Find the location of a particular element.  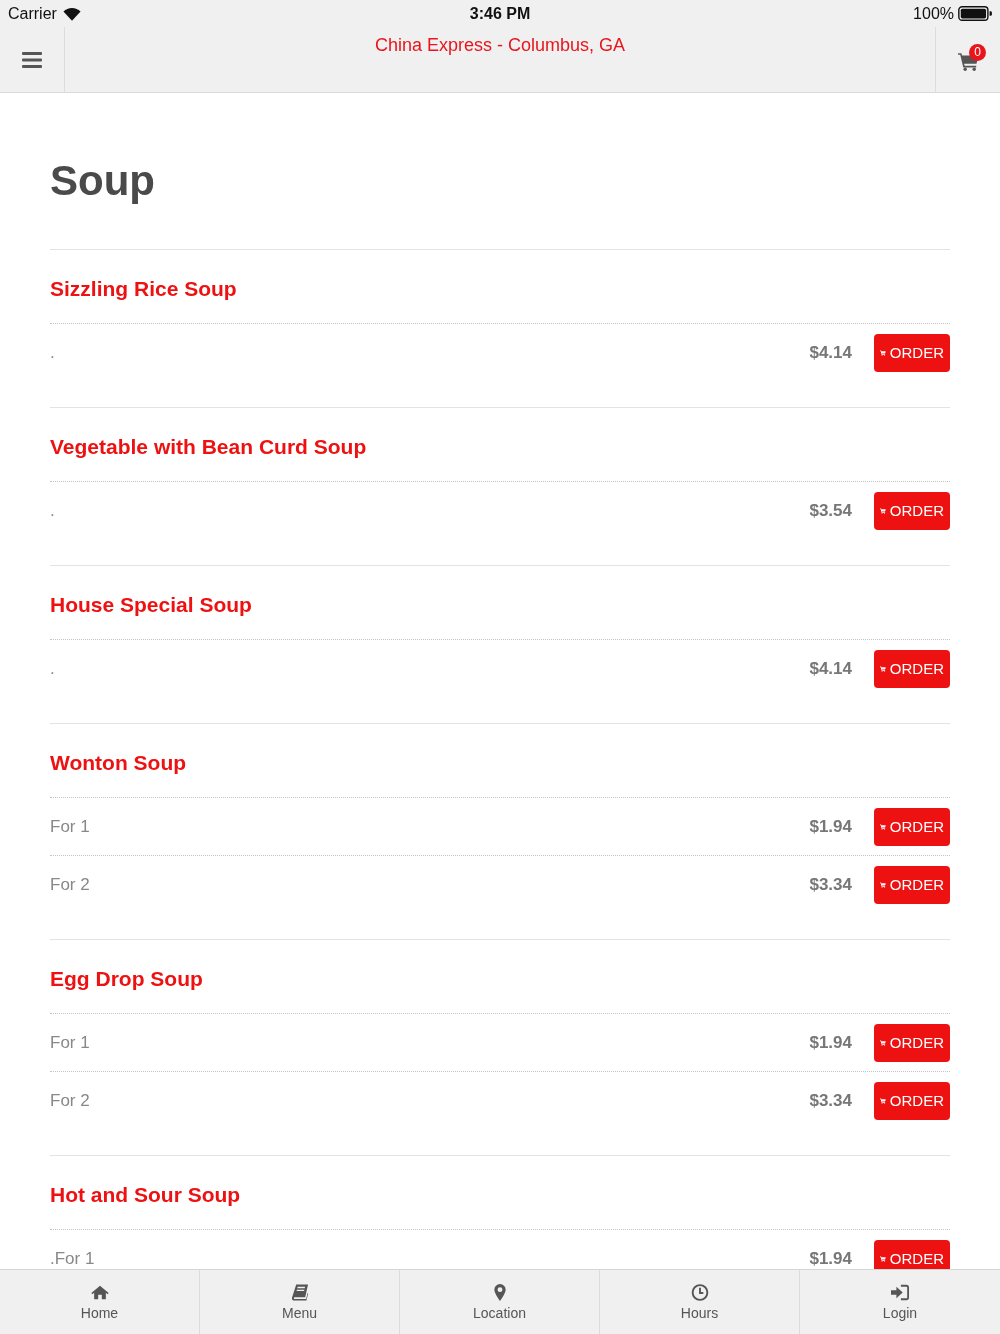

battery-icon is located at coordinates (975, 13).